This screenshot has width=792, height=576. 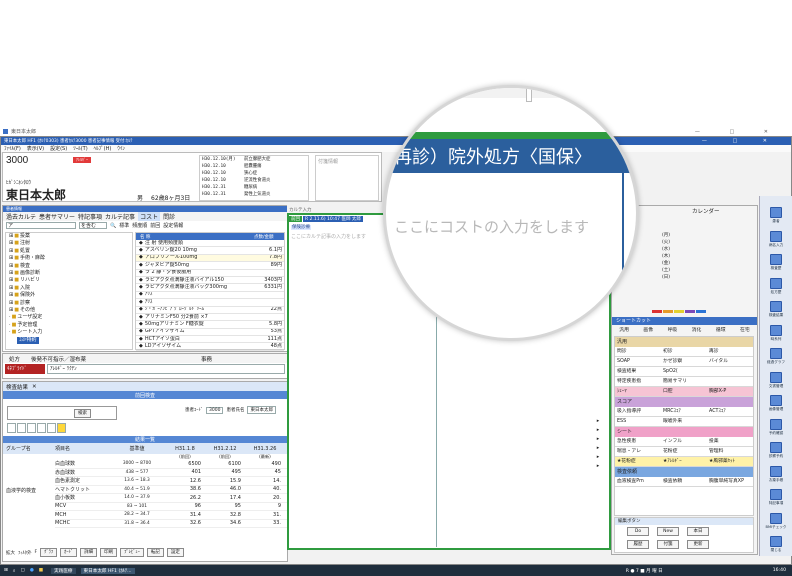 I want to click on shortcut-button: ★ｱﾚﾙｷﾞｰ, so click(x=684, y=461).